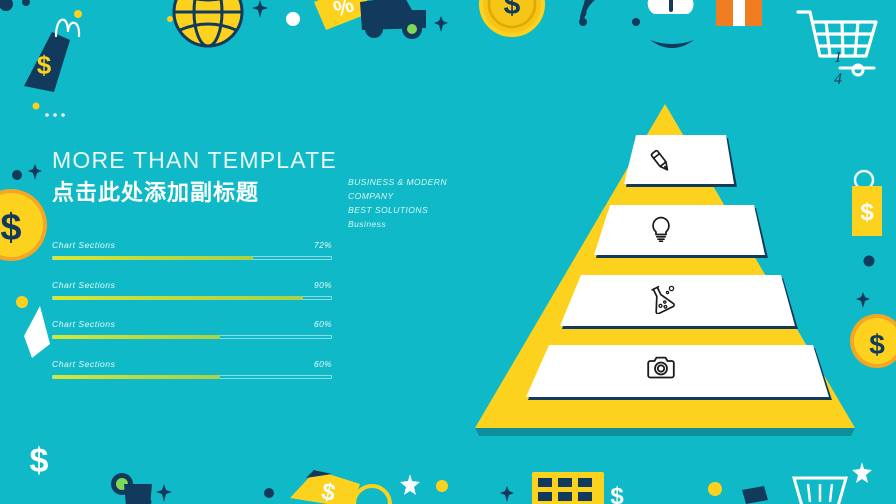 Image resolution: width=896 pixels, height=504 pixels. What do you see at coordinates (37, 332) in the screenshot?
I see `arrow-decor` at bounding box center [37, 332].